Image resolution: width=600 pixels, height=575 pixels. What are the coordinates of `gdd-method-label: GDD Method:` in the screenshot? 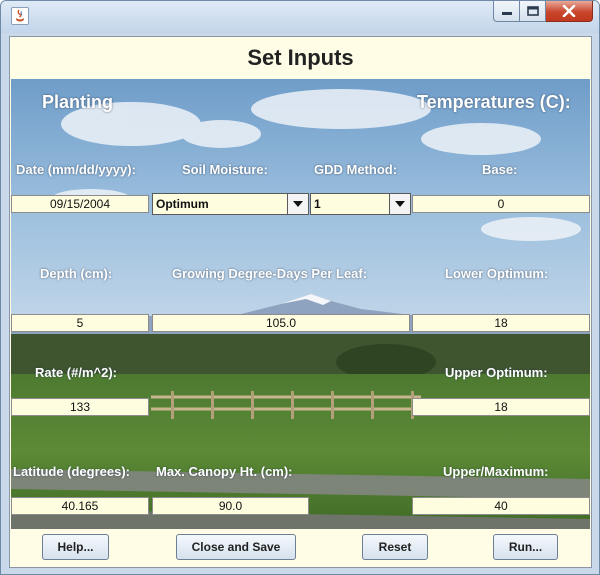 It's located at (356, 169).